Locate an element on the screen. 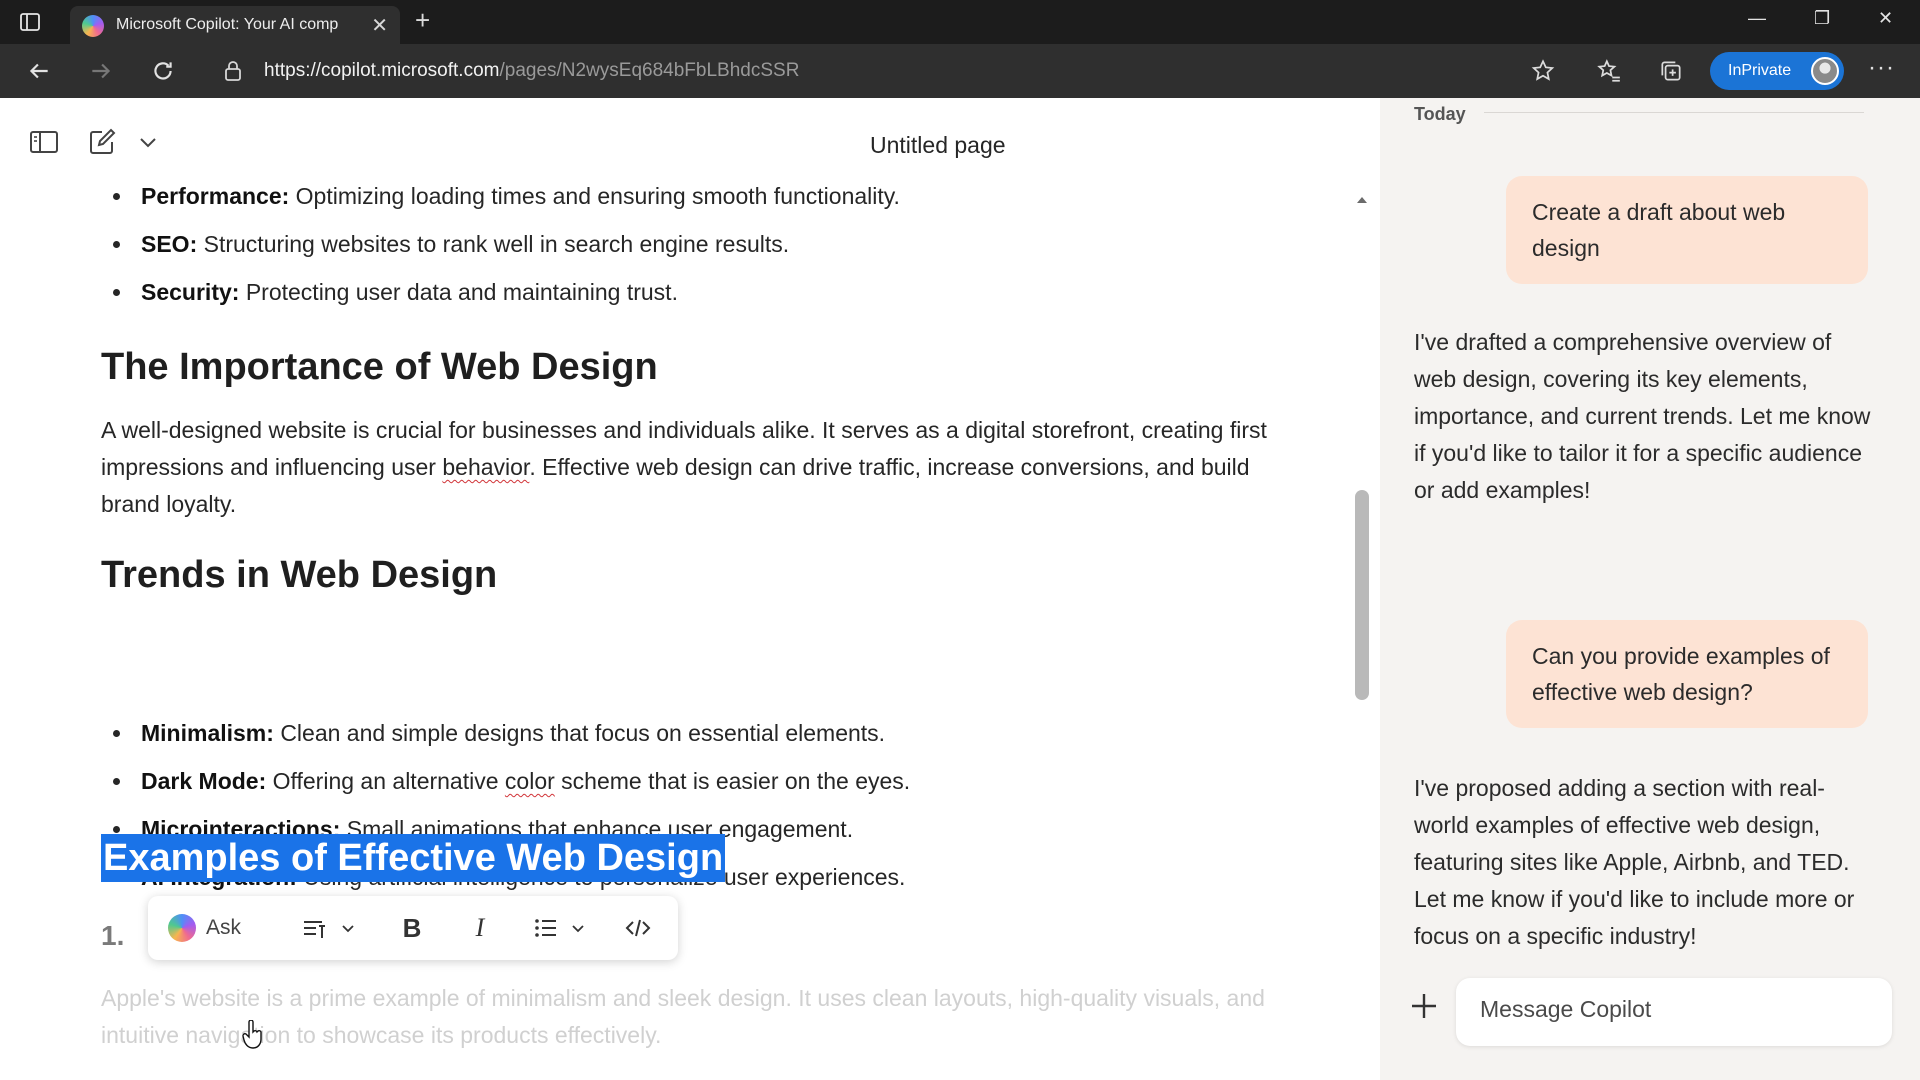  paragraph-style-icon is located at coordinates (314, 928).